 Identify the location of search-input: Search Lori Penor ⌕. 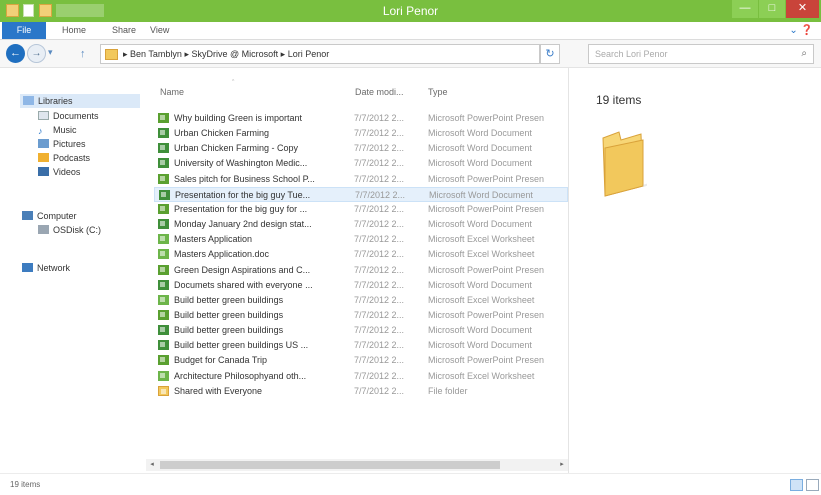
(701, 54).